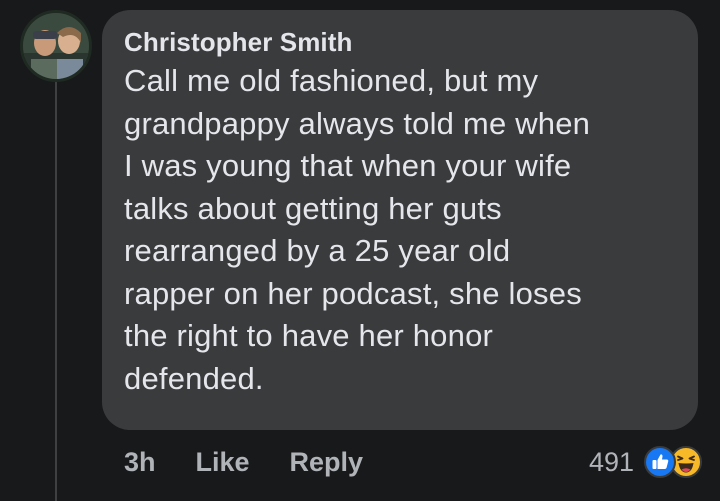 The image size is (720, 501). What do you see at coordinates (309, 335) in the screenshot?
I see `comment-line: the right to have her honor` at bounding box center [309, 335].